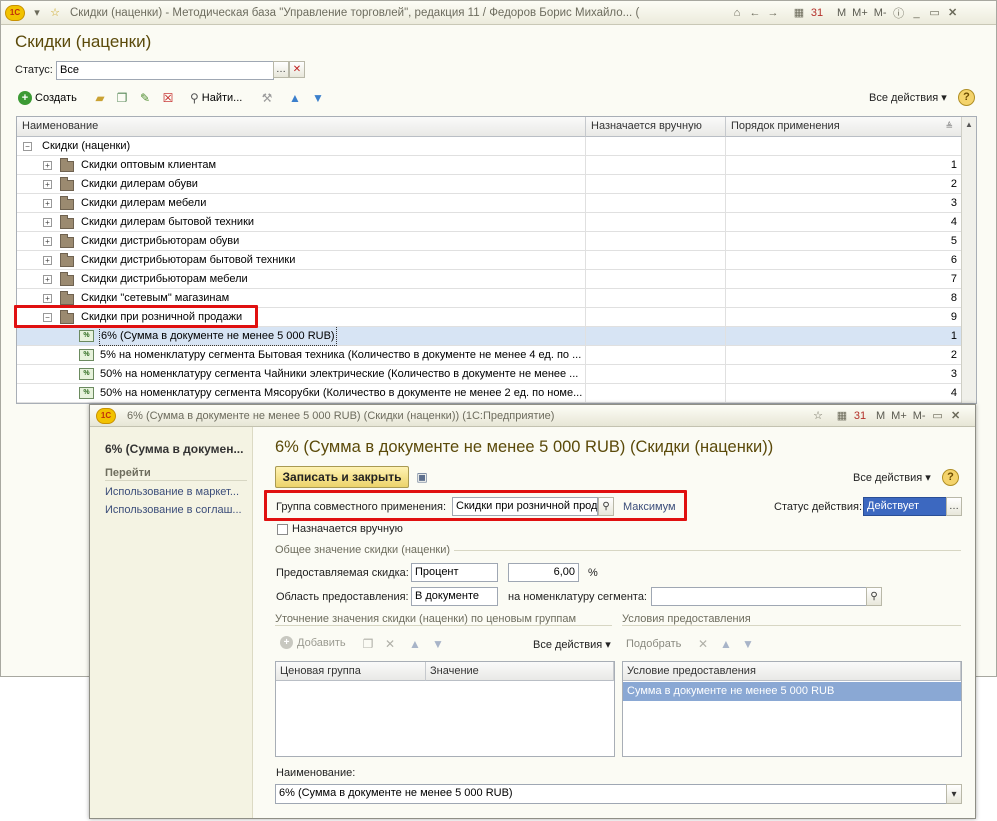  I want to click on forward-icon: →, so click(773, 13).